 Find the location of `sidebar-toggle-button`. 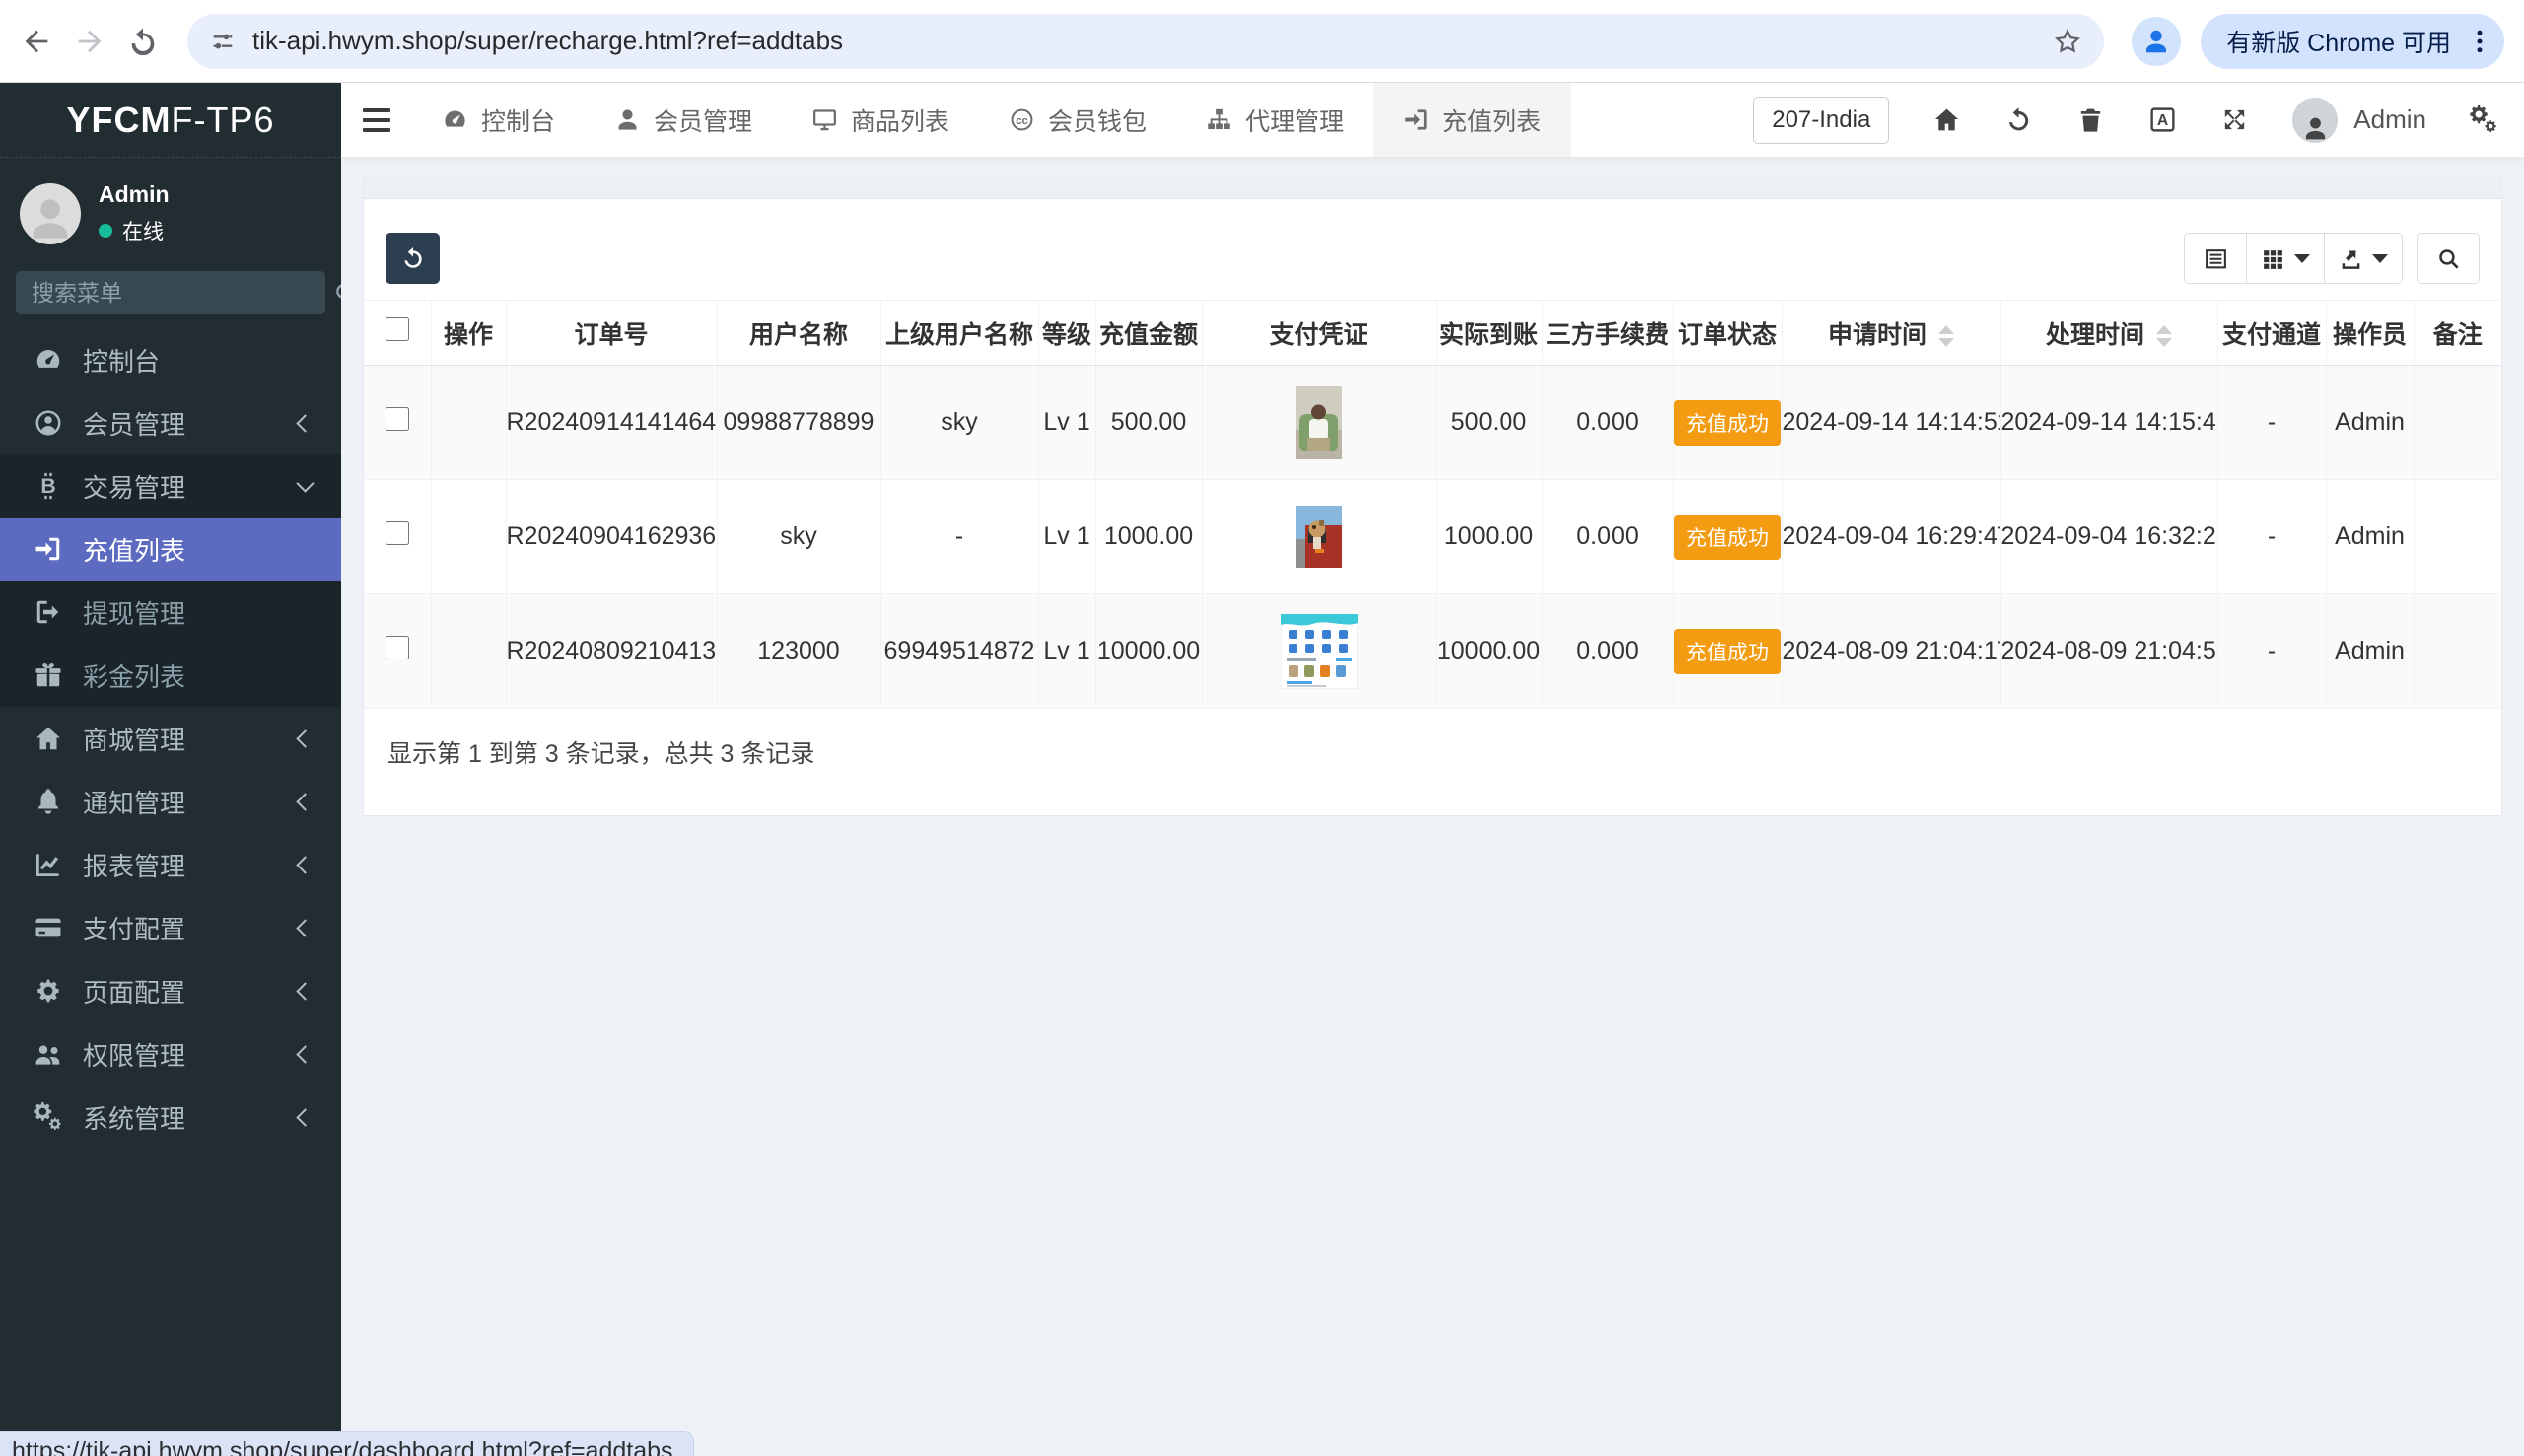

sidebar-toggle-button is located at coordinates (376, 120).